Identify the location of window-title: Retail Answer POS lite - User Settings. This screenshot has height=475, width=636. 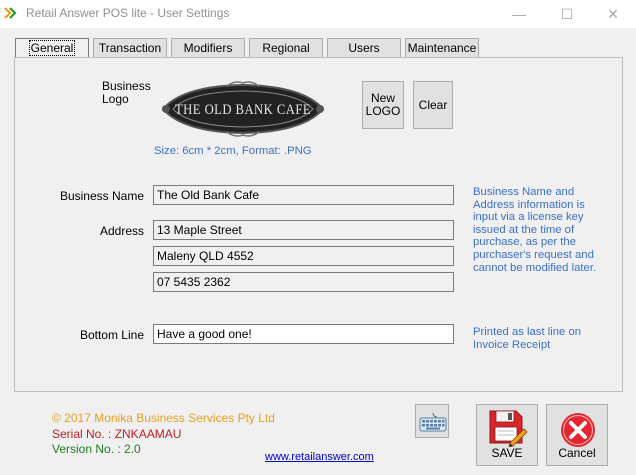
(128, 13).